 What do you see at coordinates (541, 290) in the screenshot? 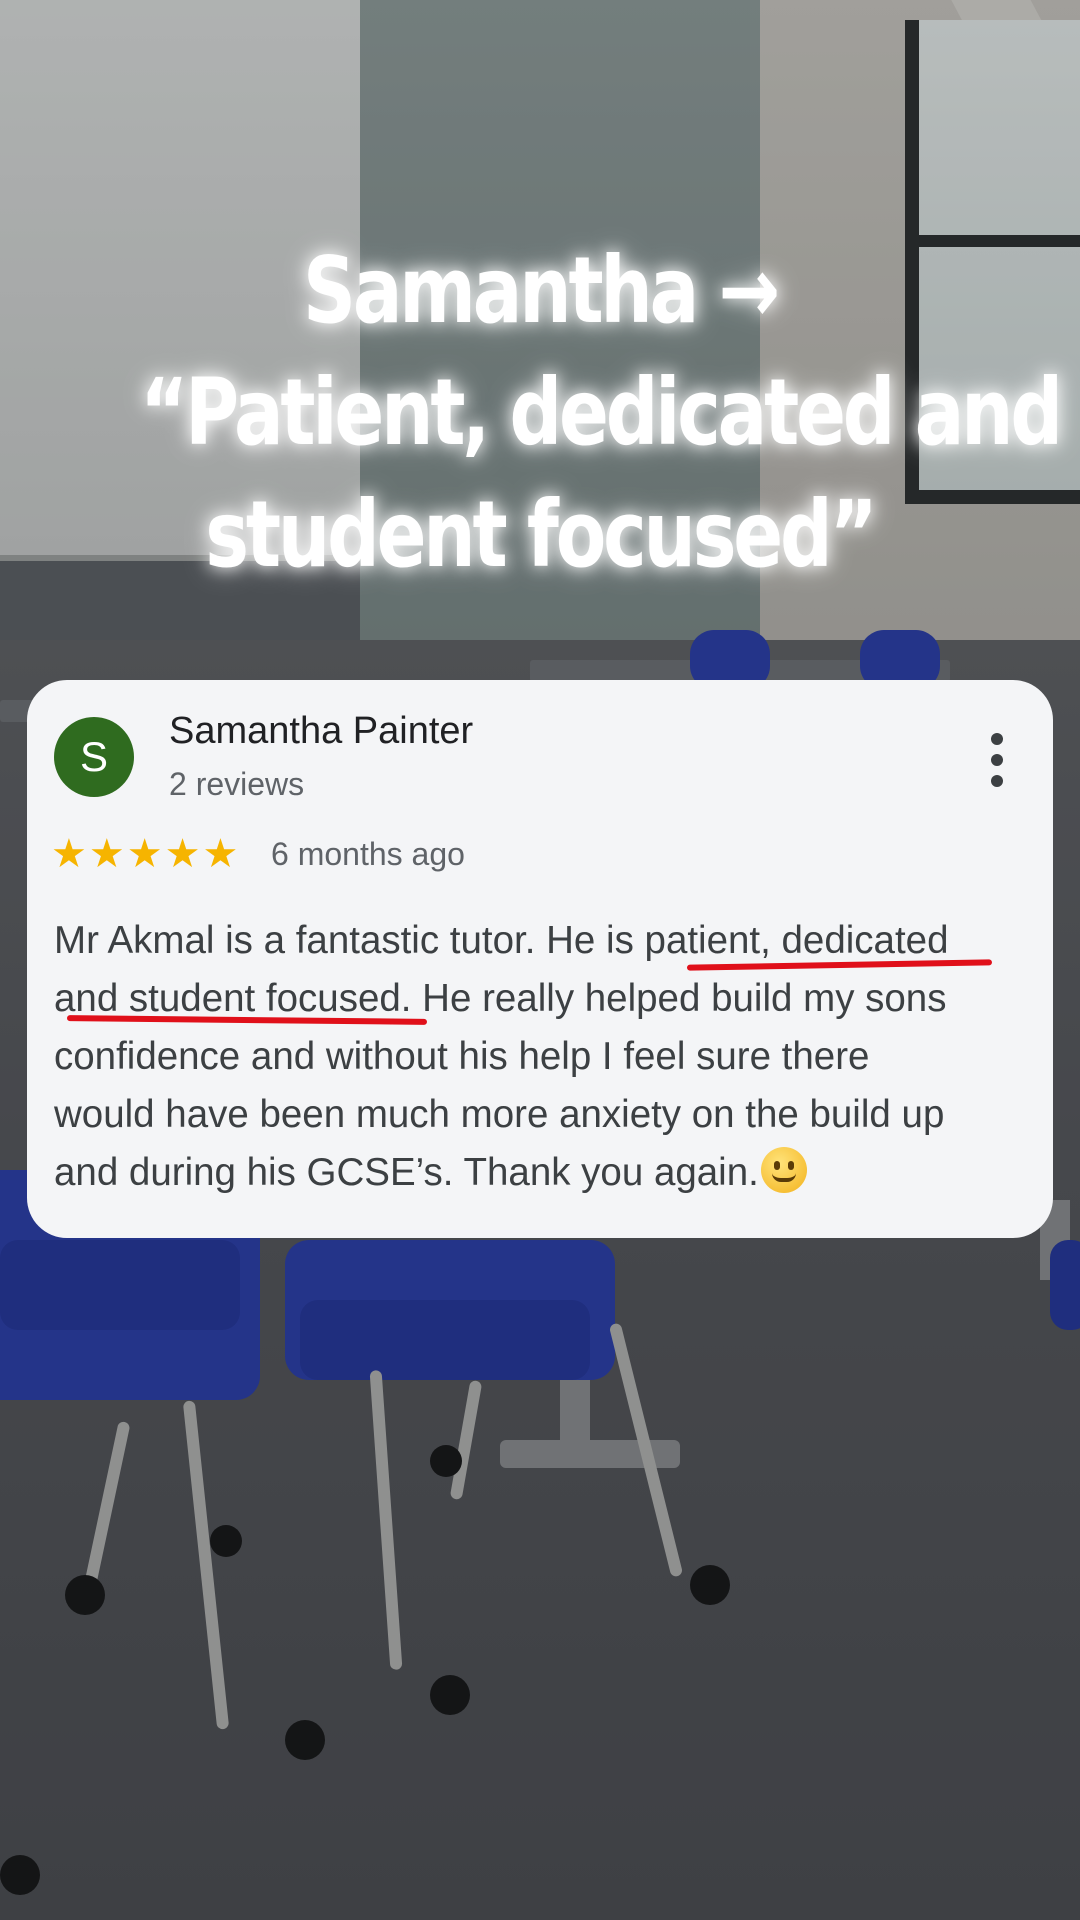
I see `headline-line-1: Samantha →` at bounding box center [541, 290].